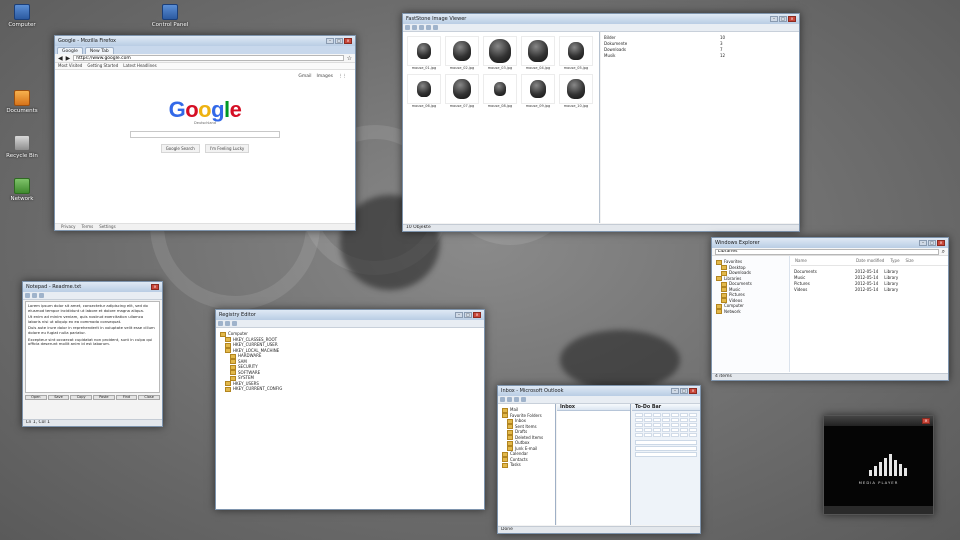  Describe the element at coordinates (22, 190) in the screenshot. I see `desktop-icon-network: Network` at that location.